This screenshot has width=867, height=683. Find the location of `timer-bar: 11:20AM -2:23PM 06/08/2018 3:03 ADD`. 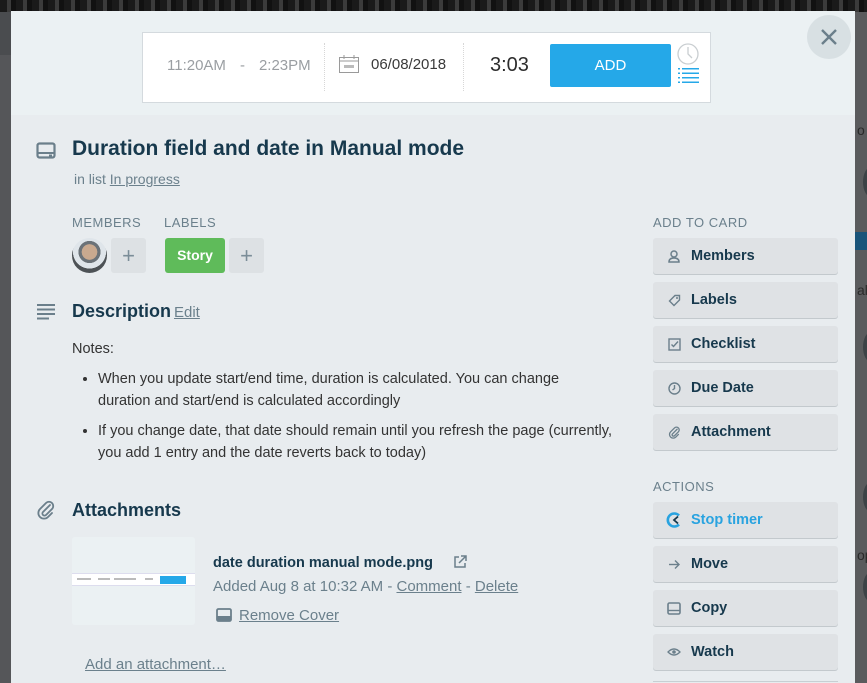

timer-bar: 11:20AM -2:23PM 06/08/2018 3:03 ADD is located at coordinates (433, 63).